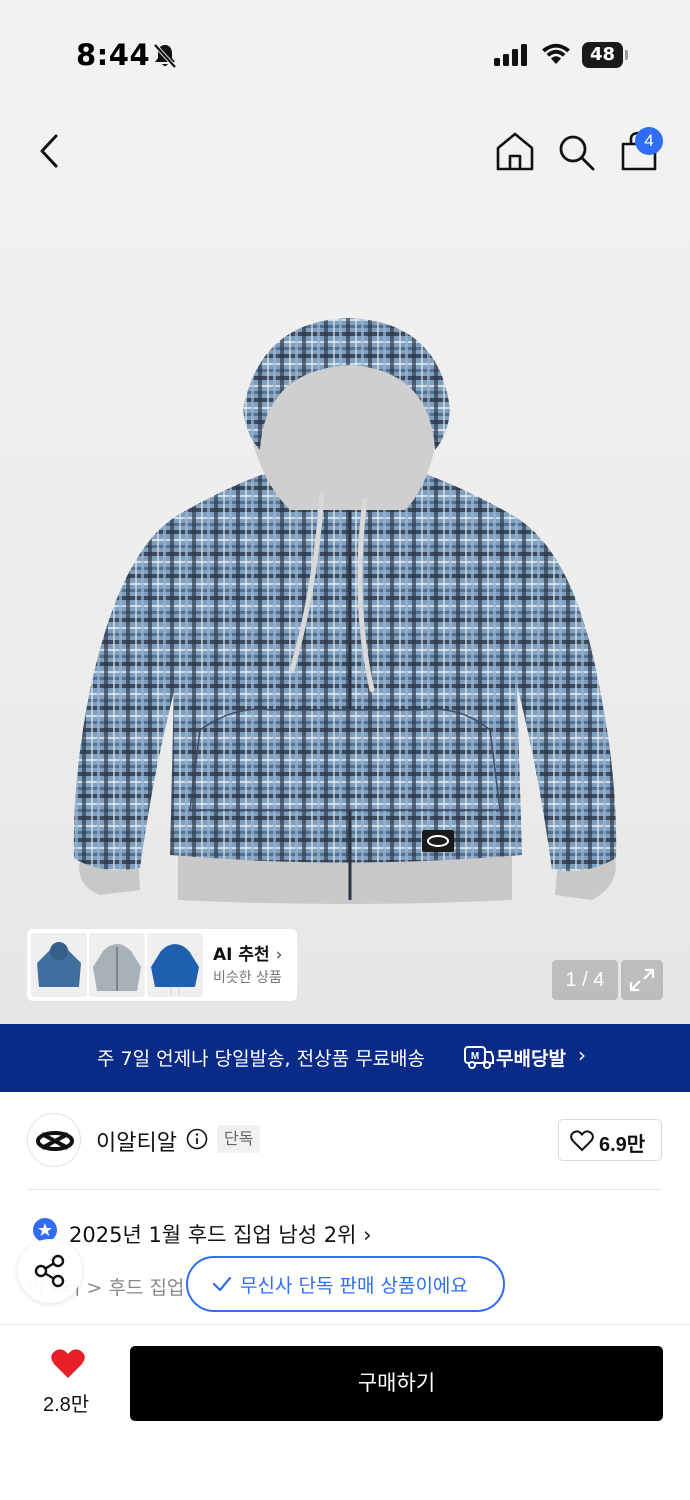 The width and height of the screenshot is (690, 1500). What do you see at coordinates (602, 54) in the screenshot?
I see `battery-level: 48` at bounding box center [602, 54].